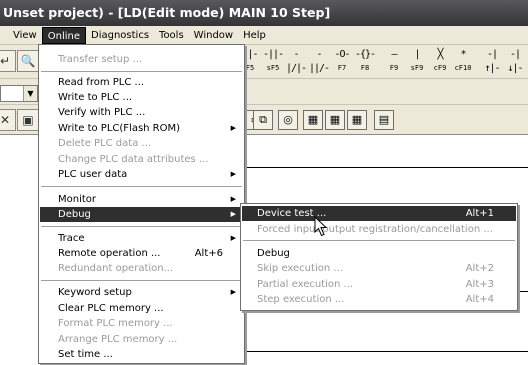 The width and height of the screenshot is (528, 365). What do you see at coordinates (63, 35) in the screenshot?
I see `menu-online: Online` at bounding box center [63, 35].